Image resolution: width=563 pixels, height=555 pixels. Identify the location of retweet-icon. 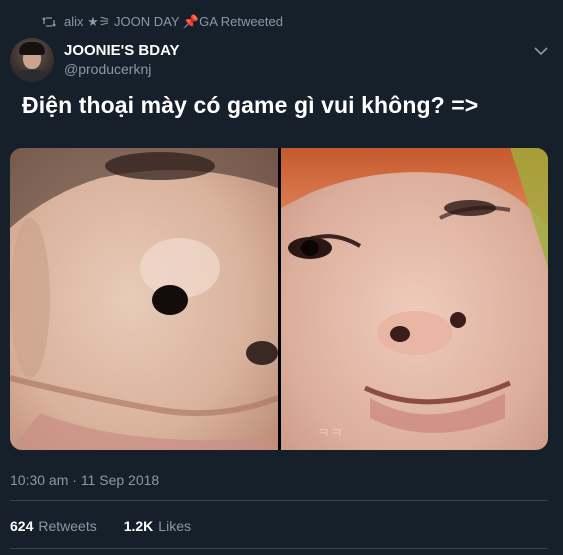
(49, 22).